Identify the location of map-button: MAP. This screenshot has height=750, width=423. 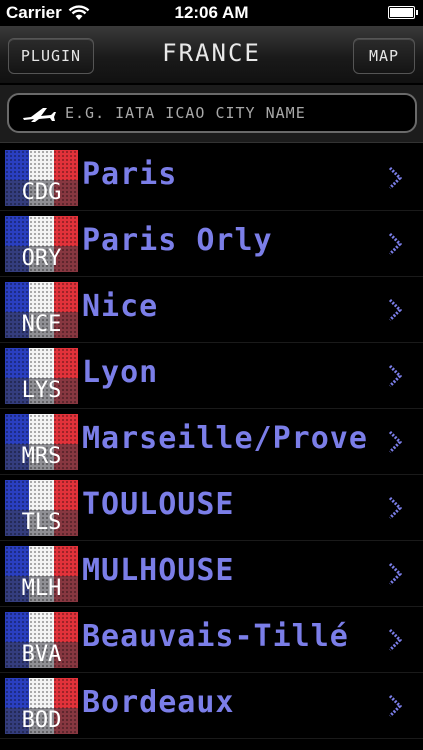
(384, 56).